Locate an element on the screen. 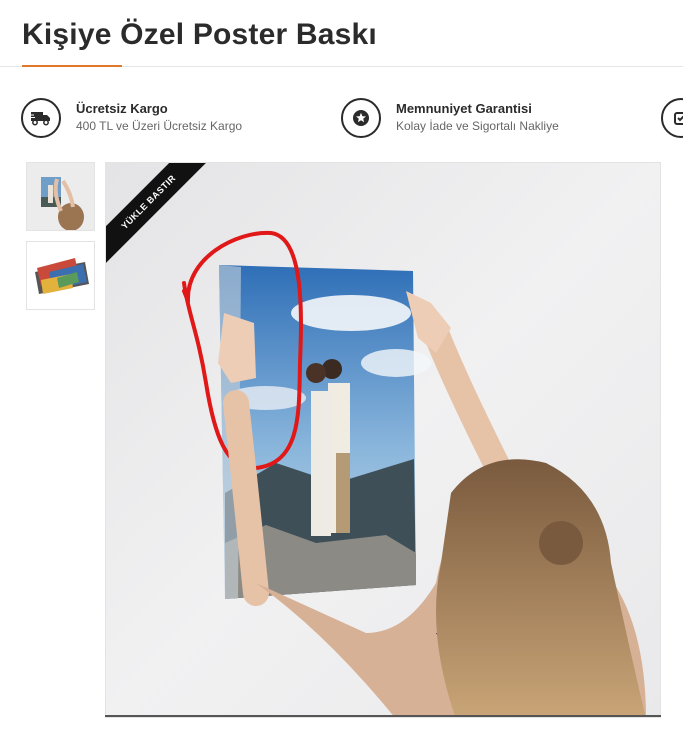  feature-secure is located at coordinates (672, 118).